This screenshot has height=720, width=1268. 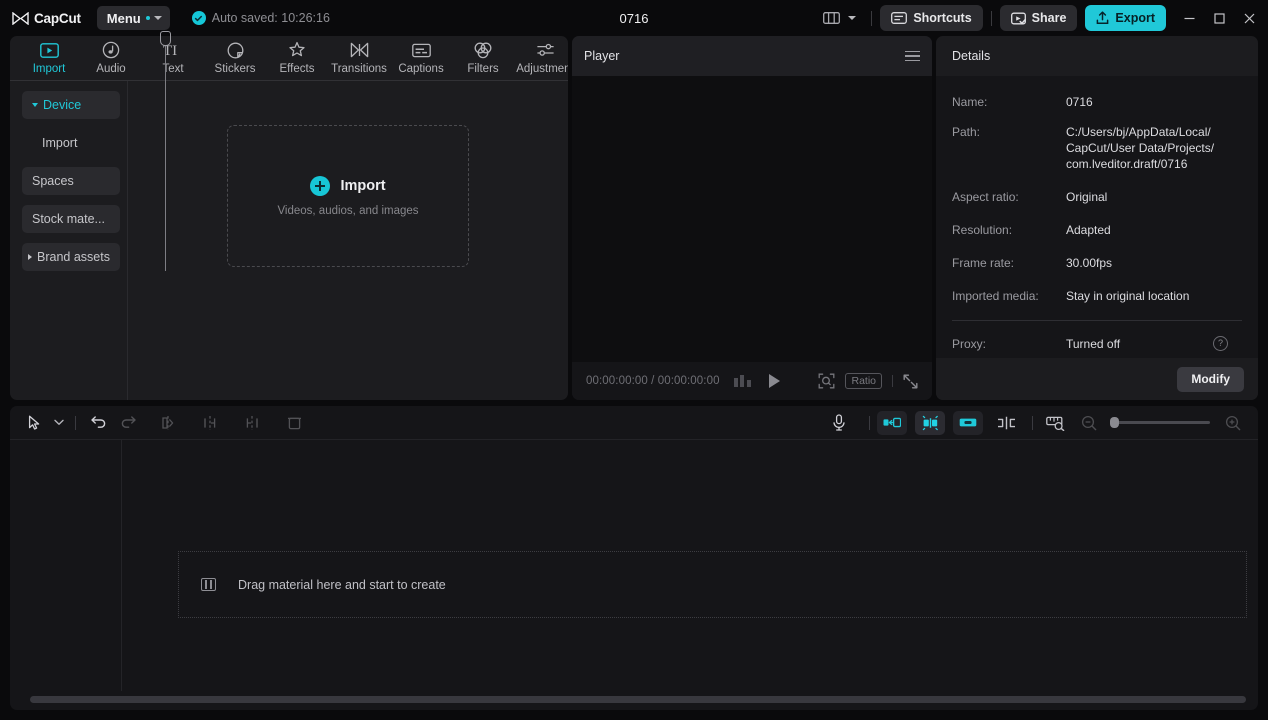 I want to click on clip-snap-left-icon, so click(x=892, y=422).